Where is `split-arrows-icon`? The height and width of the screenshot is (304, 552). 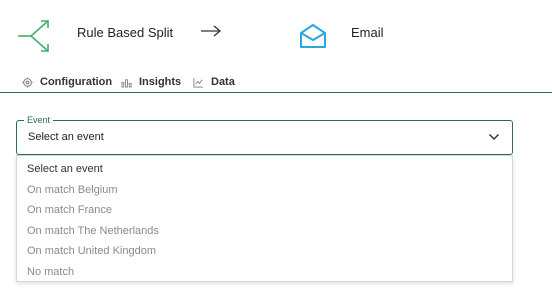
split-arrows-icon is located at coordinates (33, 36).